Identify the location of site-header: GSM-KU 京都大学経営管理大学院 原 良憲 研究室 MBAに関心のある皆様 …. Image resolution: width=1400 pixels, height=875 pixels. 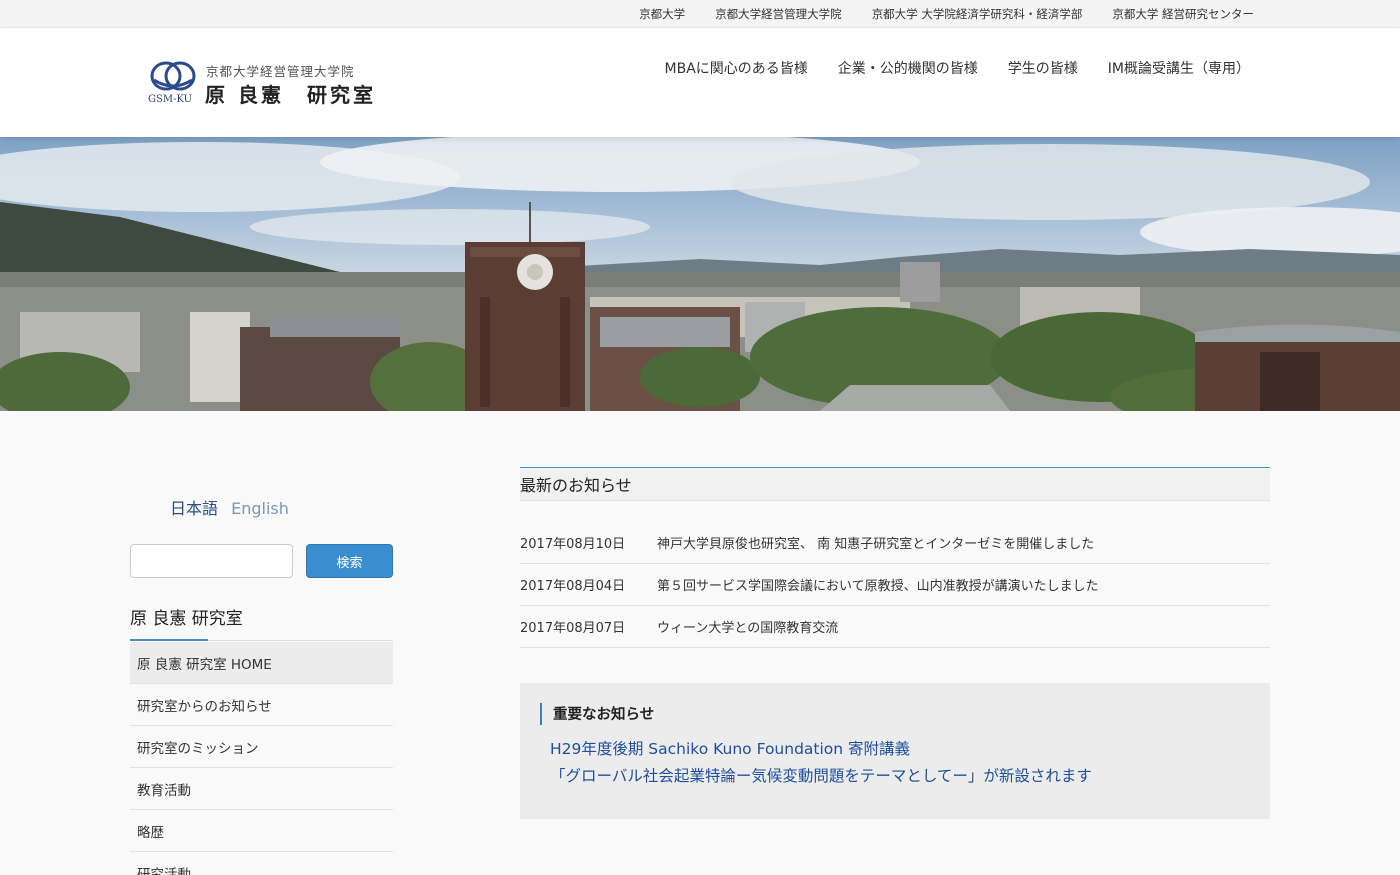
(700, 82).